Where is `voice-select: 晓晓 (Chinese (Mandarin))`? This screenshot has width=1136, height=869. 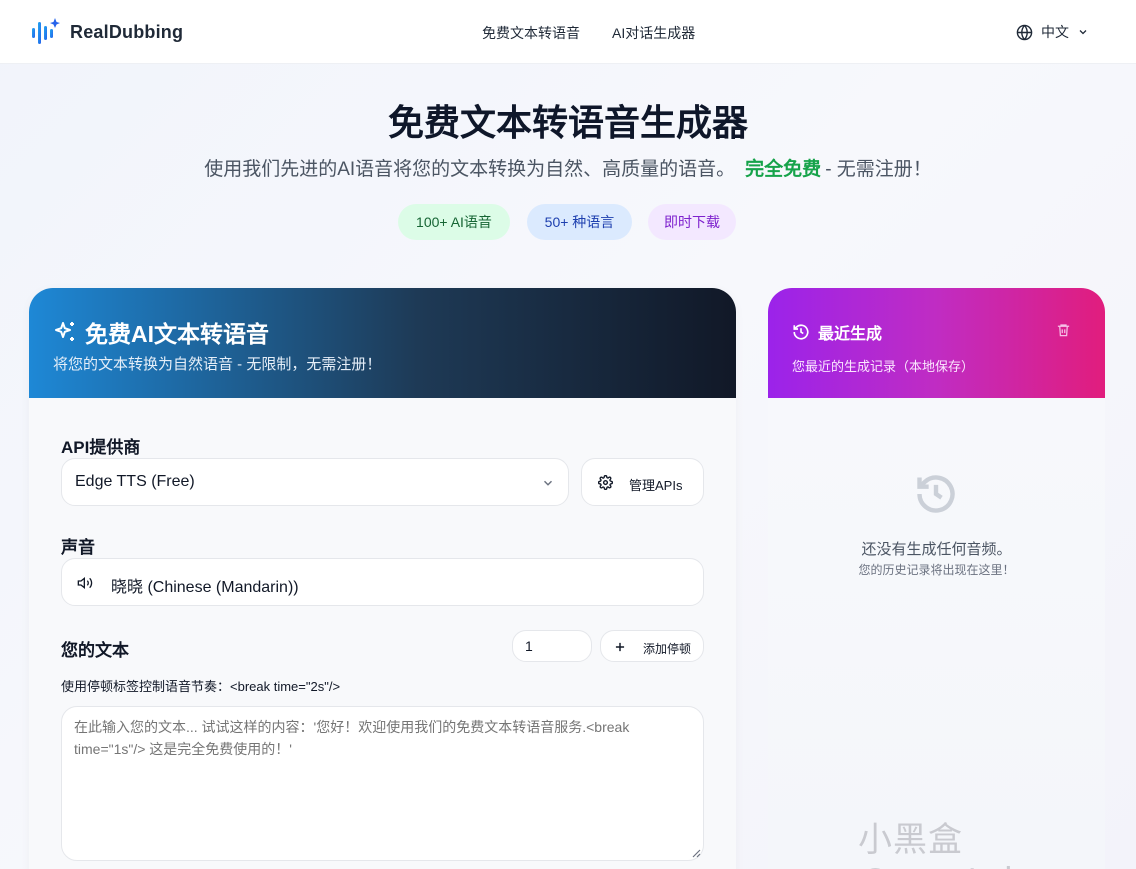 voice-select: 晓晓 (Chinese (Mandarin)) is located at coordinates (382, 582).